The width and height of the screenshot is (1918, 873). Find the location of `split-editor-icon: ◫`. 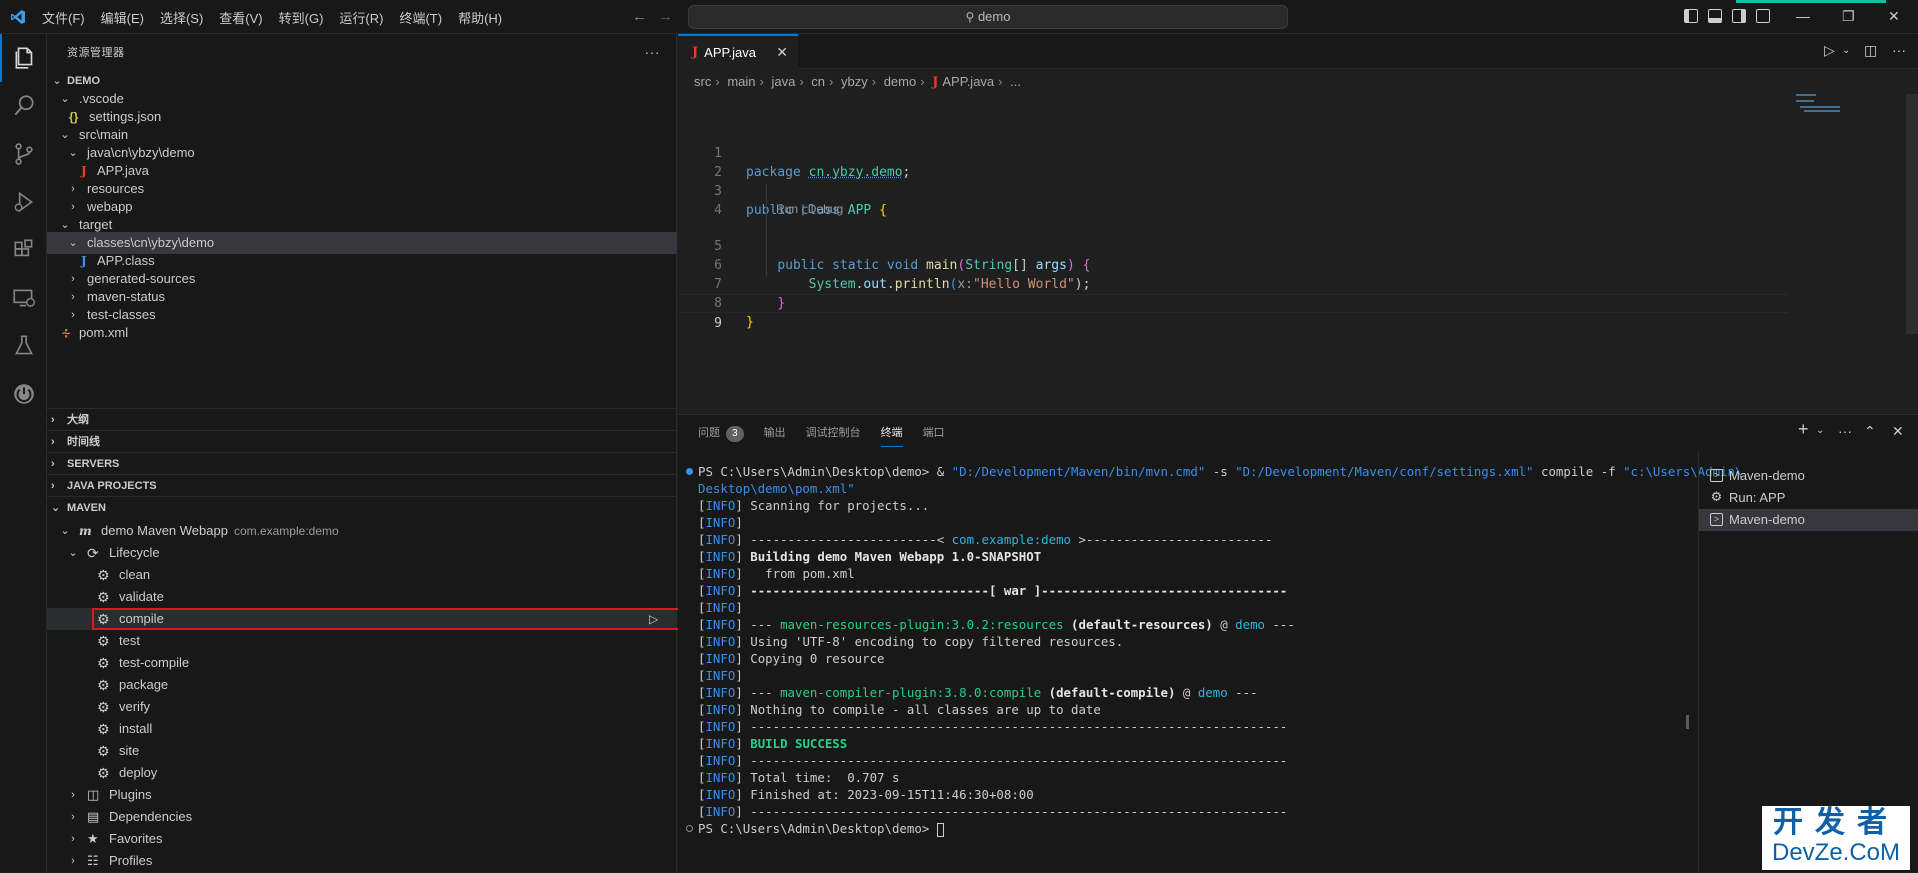

split-editor-icon: ◫ is located at coordinates (1870, 50).